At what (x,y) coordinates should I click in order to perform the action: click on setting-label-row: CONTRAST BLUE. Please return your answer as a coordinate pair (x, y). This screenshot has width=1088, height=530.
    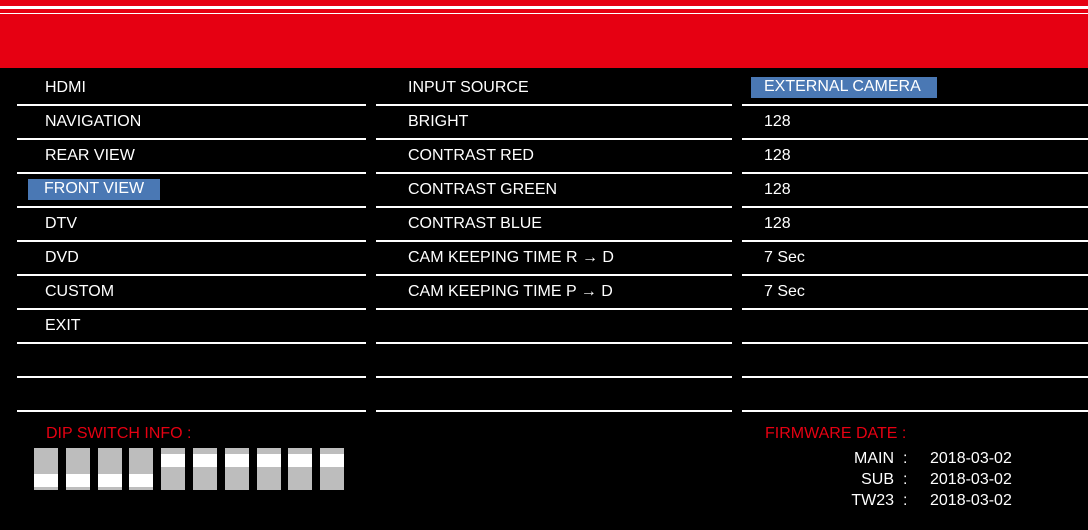
    Looking at the image, I should click on (554, 225).